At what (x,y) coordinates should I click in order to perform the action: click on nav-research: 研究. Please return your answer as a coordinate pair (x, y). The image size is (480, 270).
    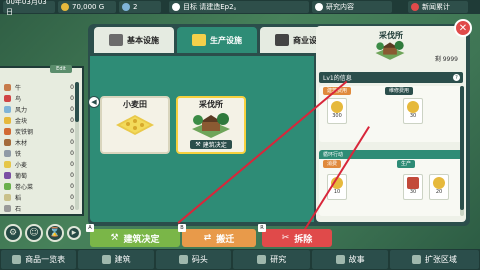
    Looking at the image, I should click on (272, 259).